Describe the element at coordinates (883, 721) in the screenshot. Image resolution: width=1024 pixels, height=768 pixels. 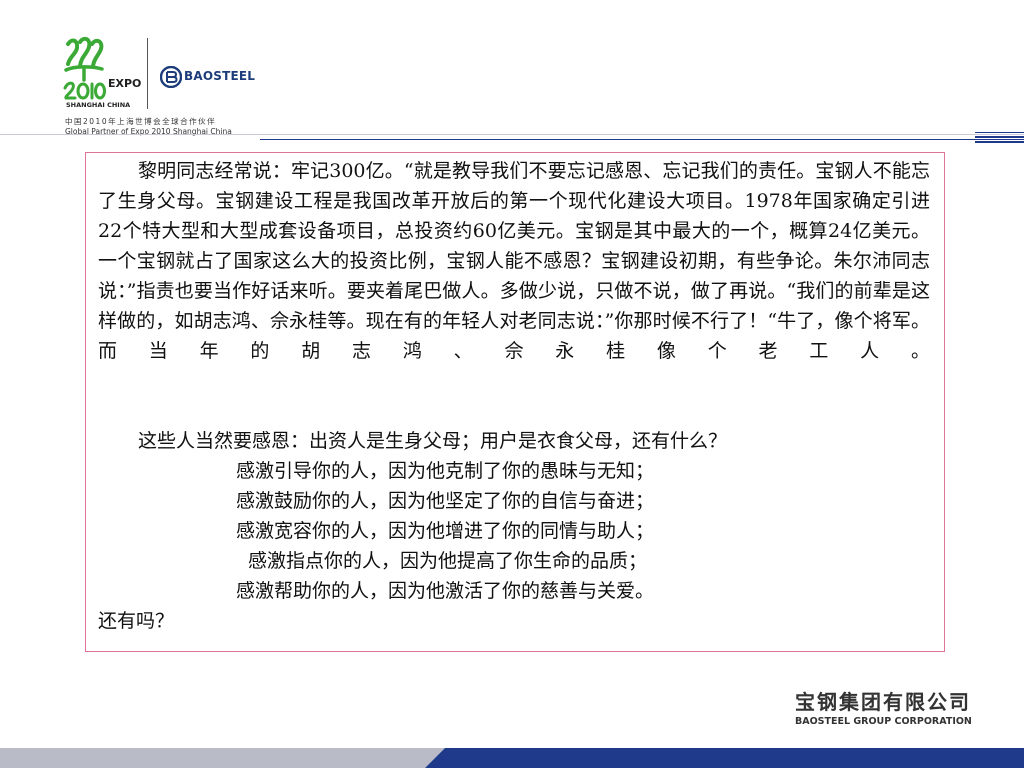
I see `company-name-en: BAOSTEEL GROUP CORPORATION` at that location.